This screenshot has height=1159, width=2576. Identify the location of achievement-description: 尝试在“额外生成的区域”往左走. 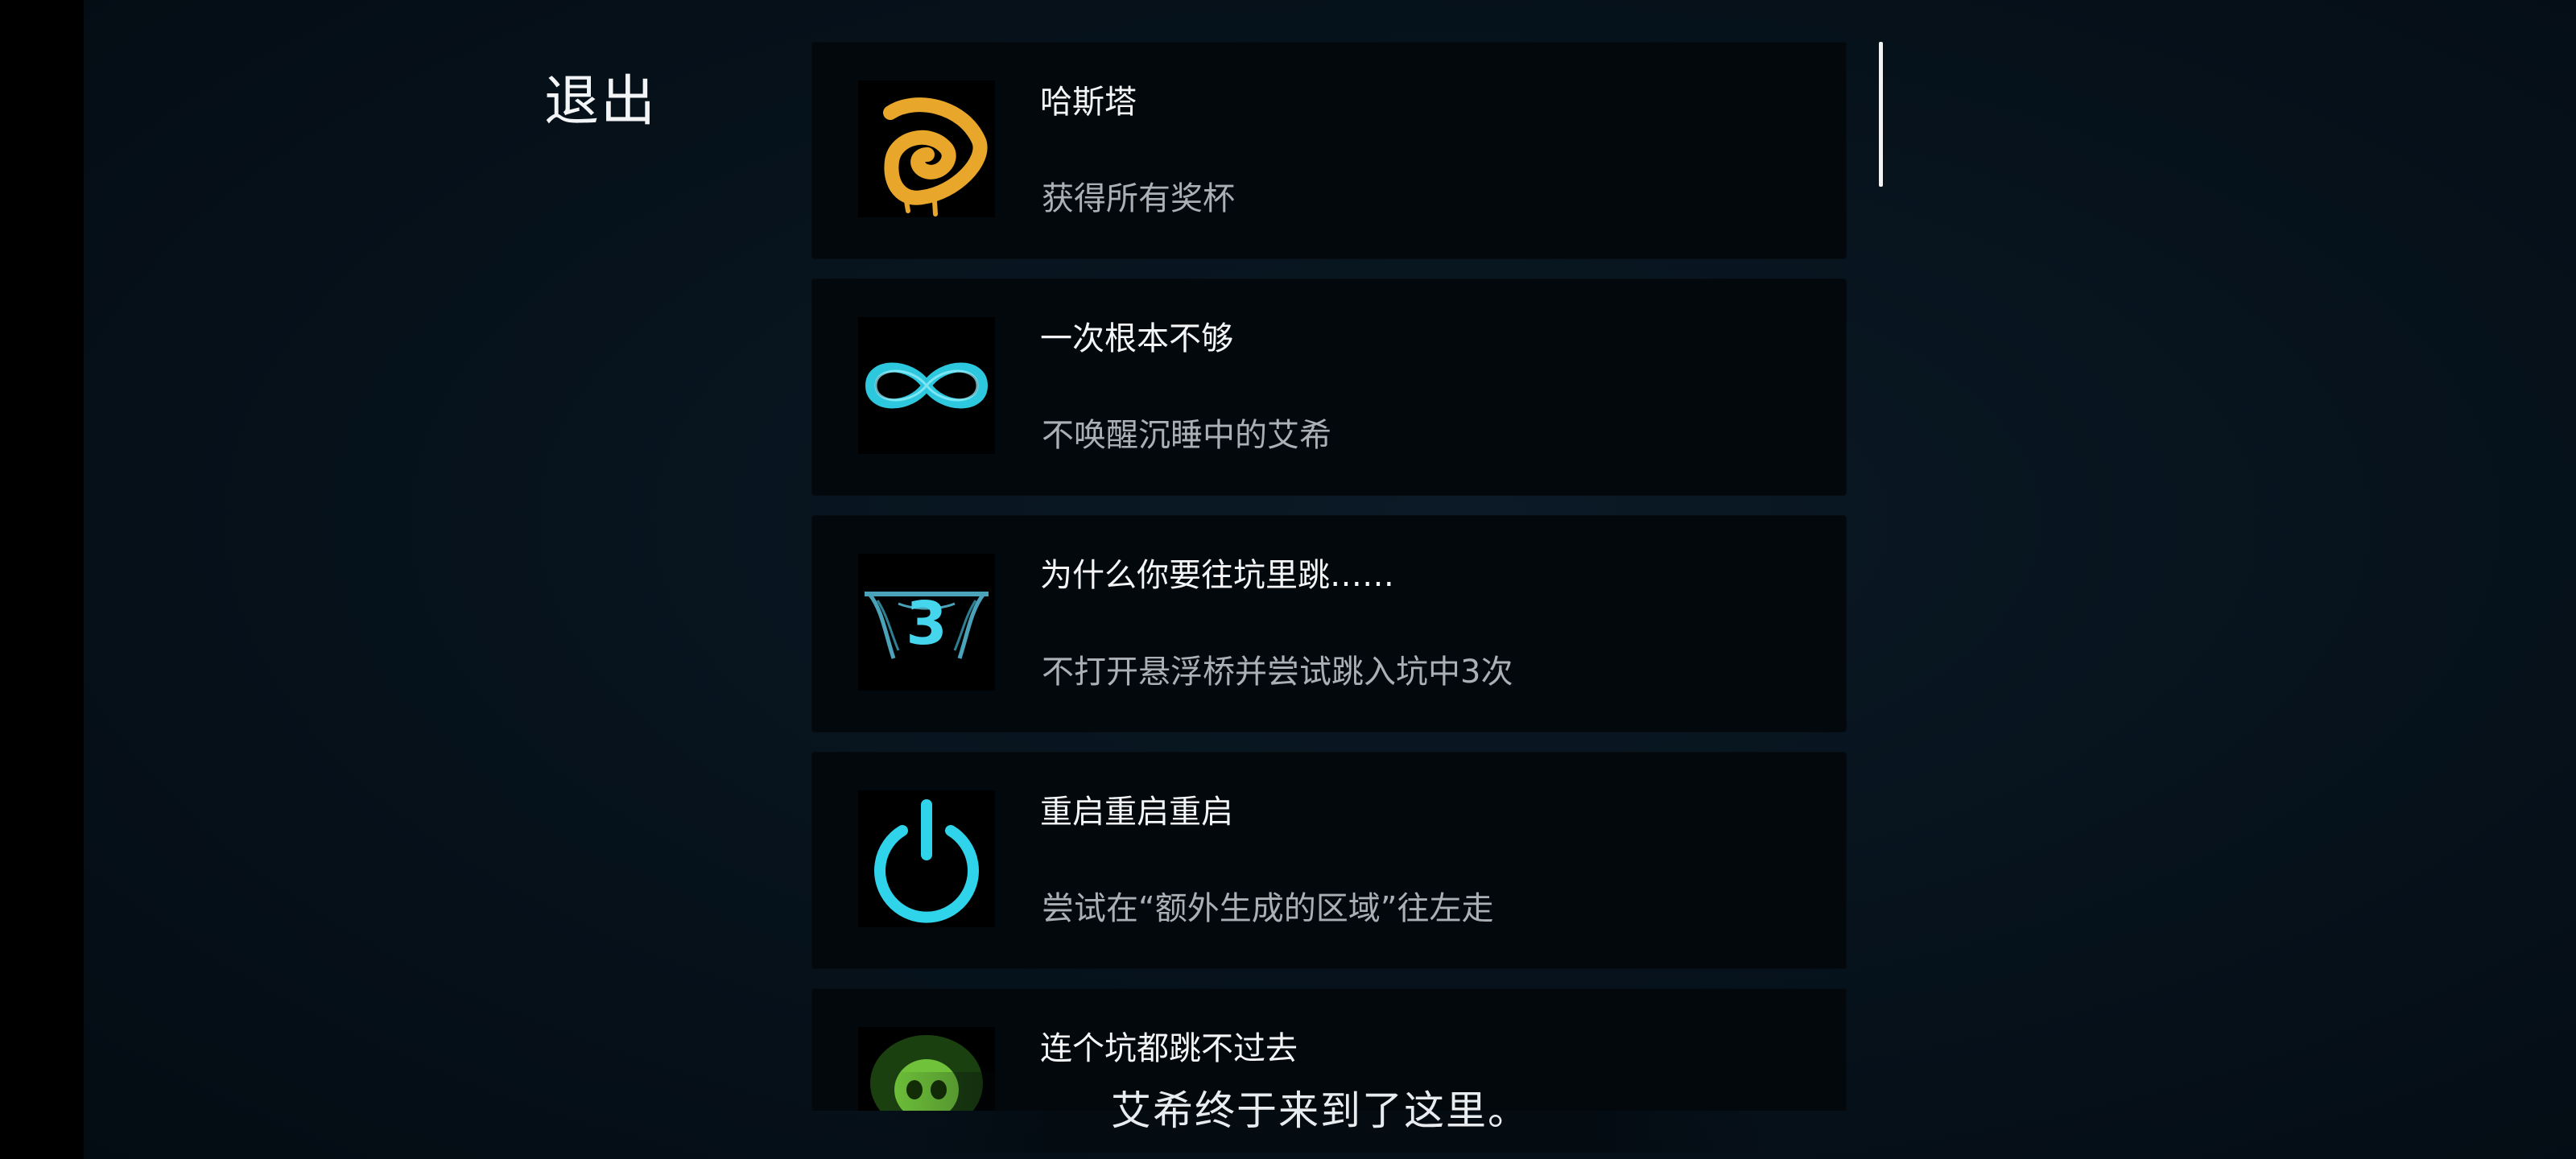
(1268, 908).